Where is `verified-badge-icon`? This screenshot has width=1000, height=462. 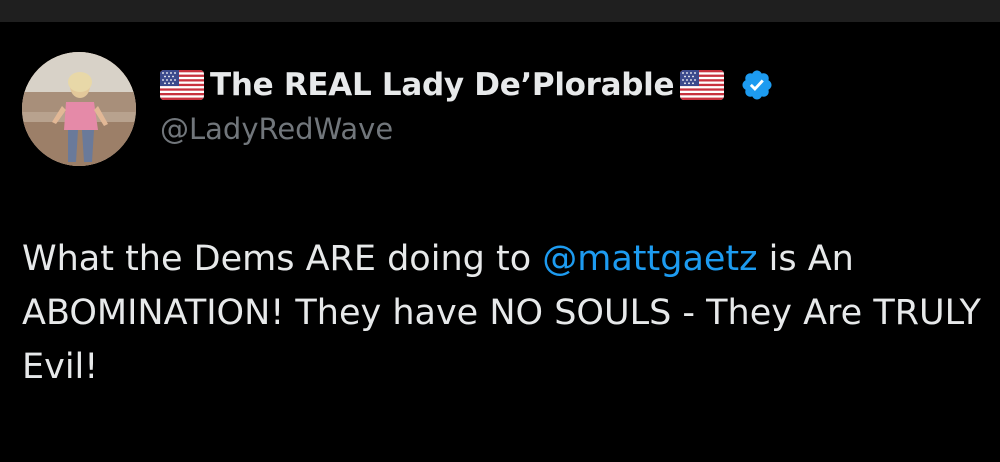
verified-badge-icon is located at coordinates (757, 85).